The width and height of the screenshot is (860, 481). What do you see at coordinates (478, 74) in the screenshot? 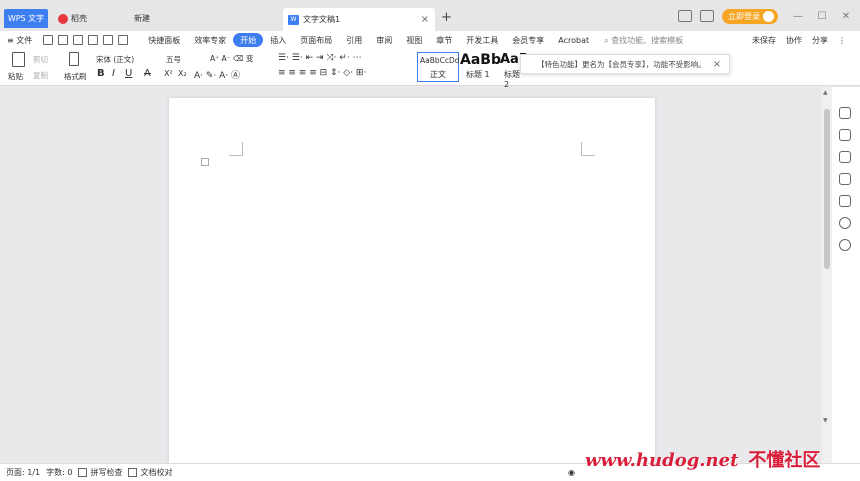
I see `style-heading-1-label: 标题 1` at bounding box center [478, 74].